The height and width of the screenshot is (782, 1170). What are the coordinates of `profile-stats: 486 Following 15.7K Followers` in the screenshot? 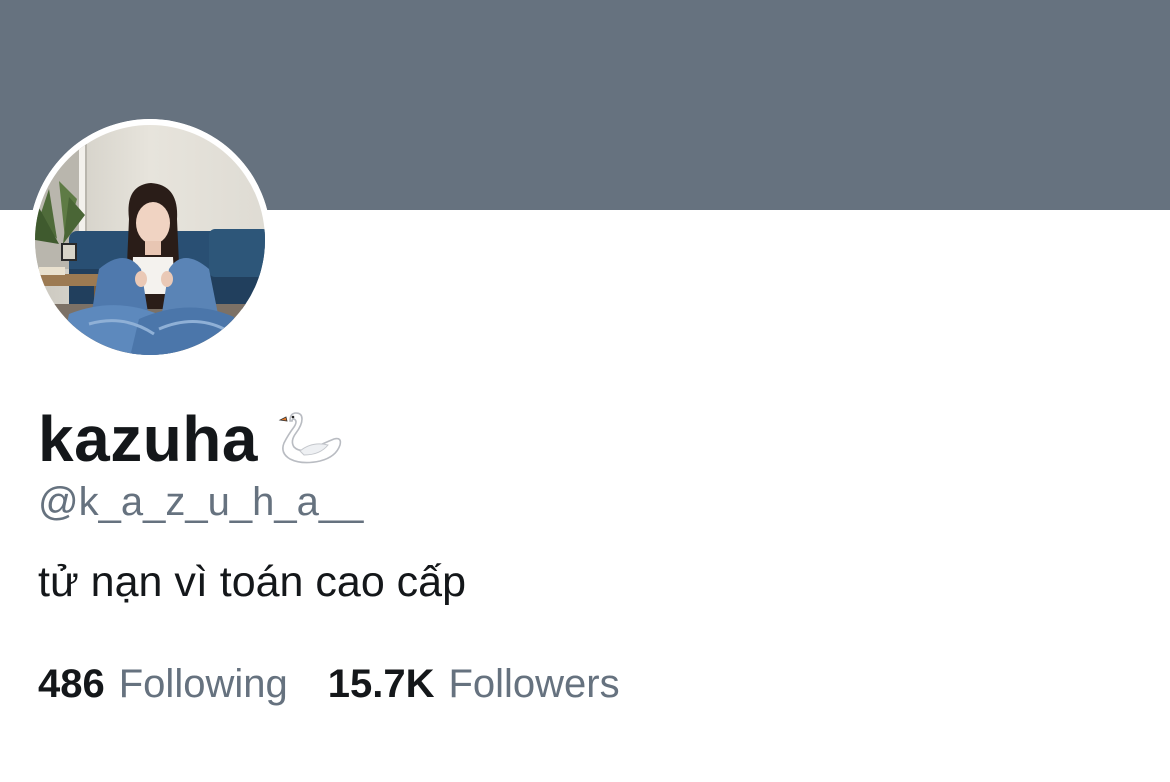 It's located at (329, 684).